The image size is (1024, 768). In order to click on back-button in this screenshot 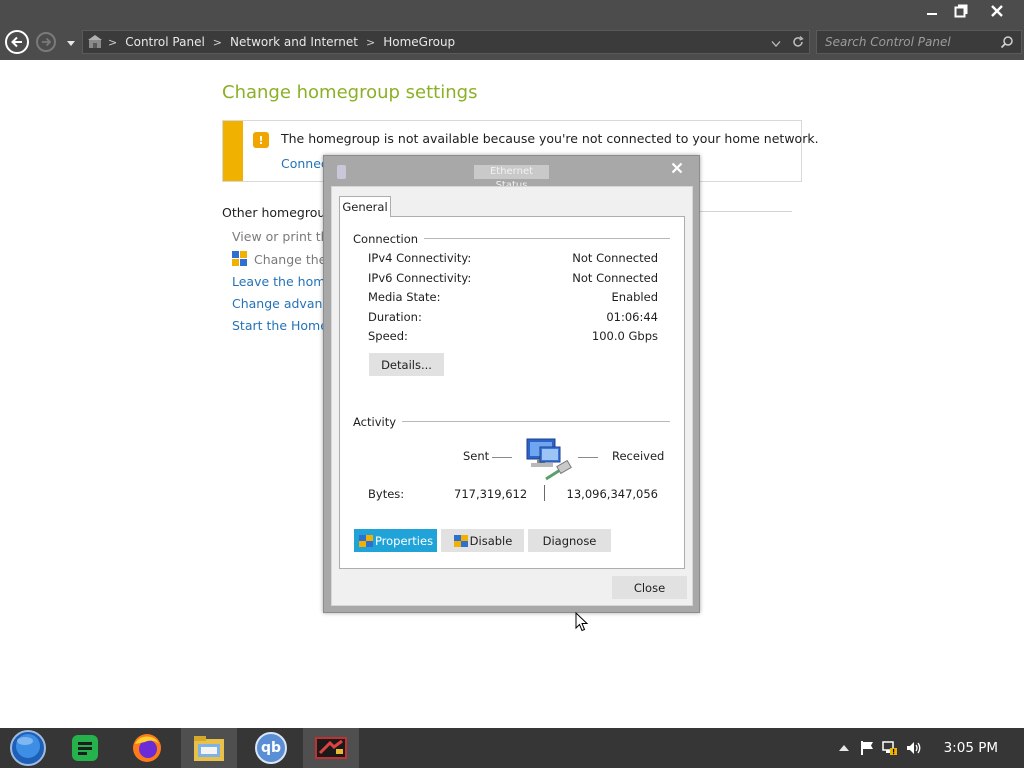, I will do `click(17, 42)`.